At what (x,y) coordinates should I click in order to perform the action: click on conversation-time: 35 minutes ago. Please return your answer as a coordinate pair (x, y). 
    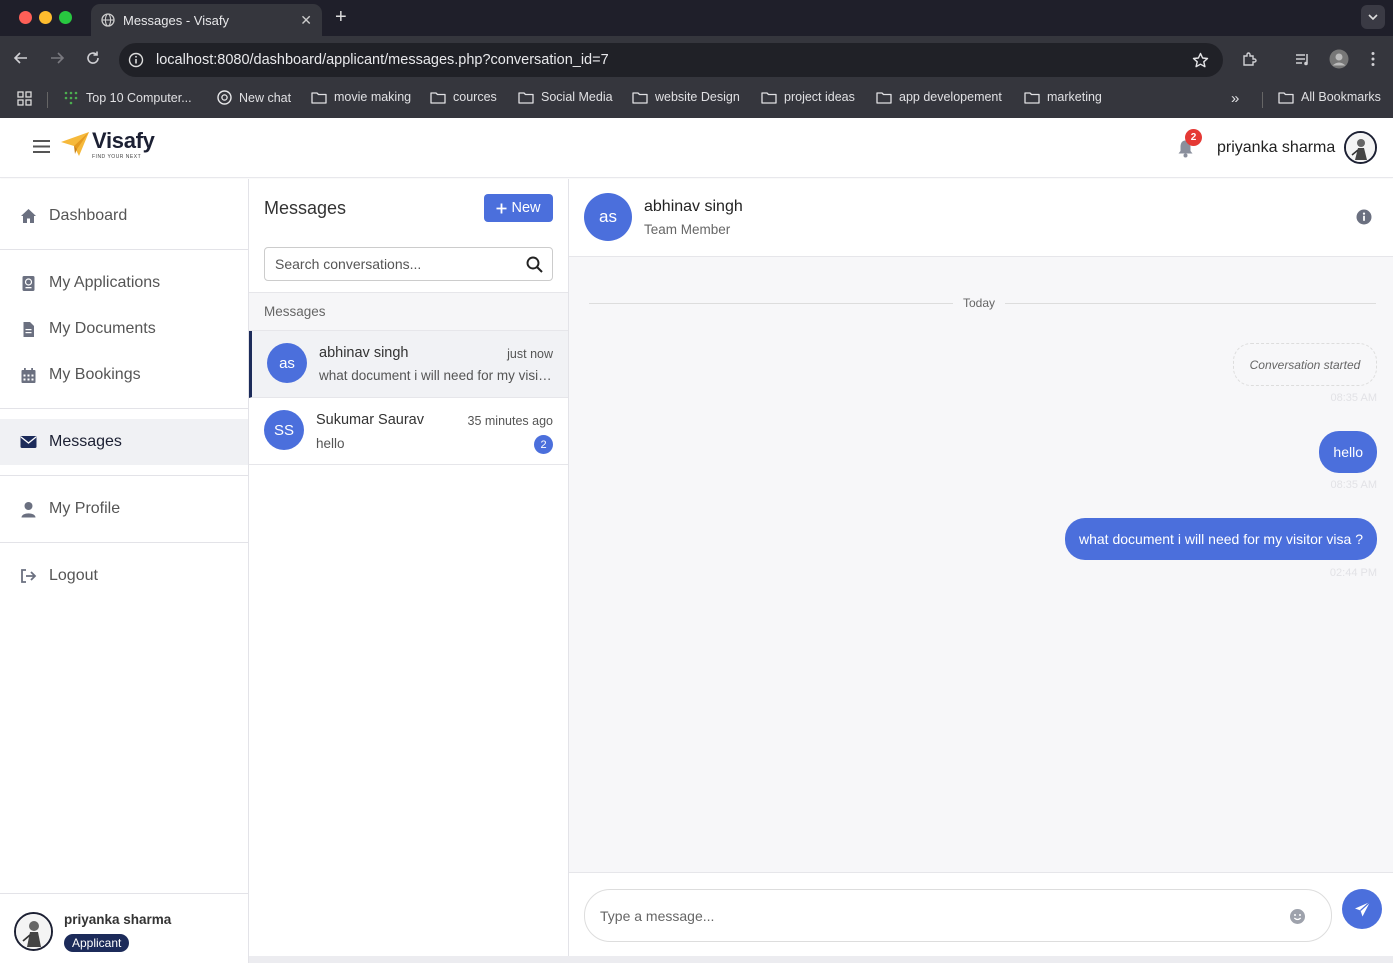
    Looking at the image, I should click on (510, 421).